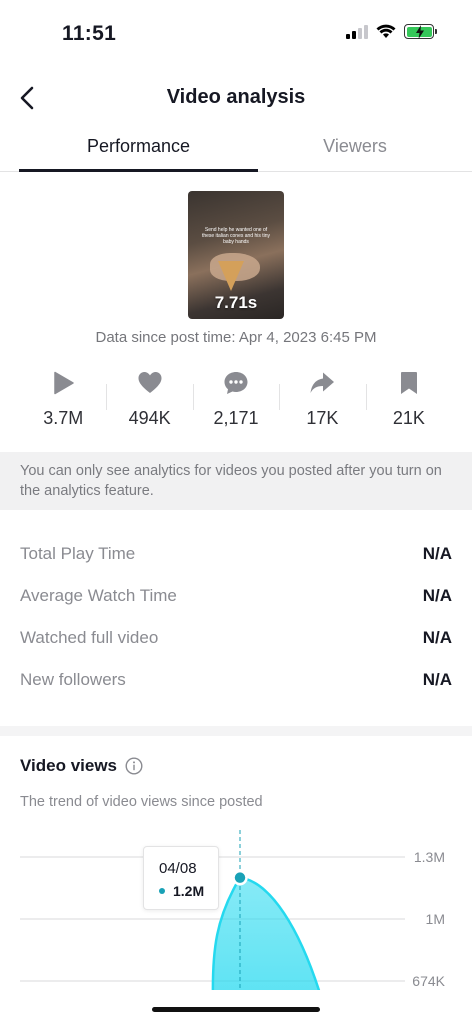 The width and height of the screenshot is (472, 1023). What do you see at coordinates (435, 919) in the screenshot?
I see `y-tick-label: 1M` at bounding box center [435, 919].